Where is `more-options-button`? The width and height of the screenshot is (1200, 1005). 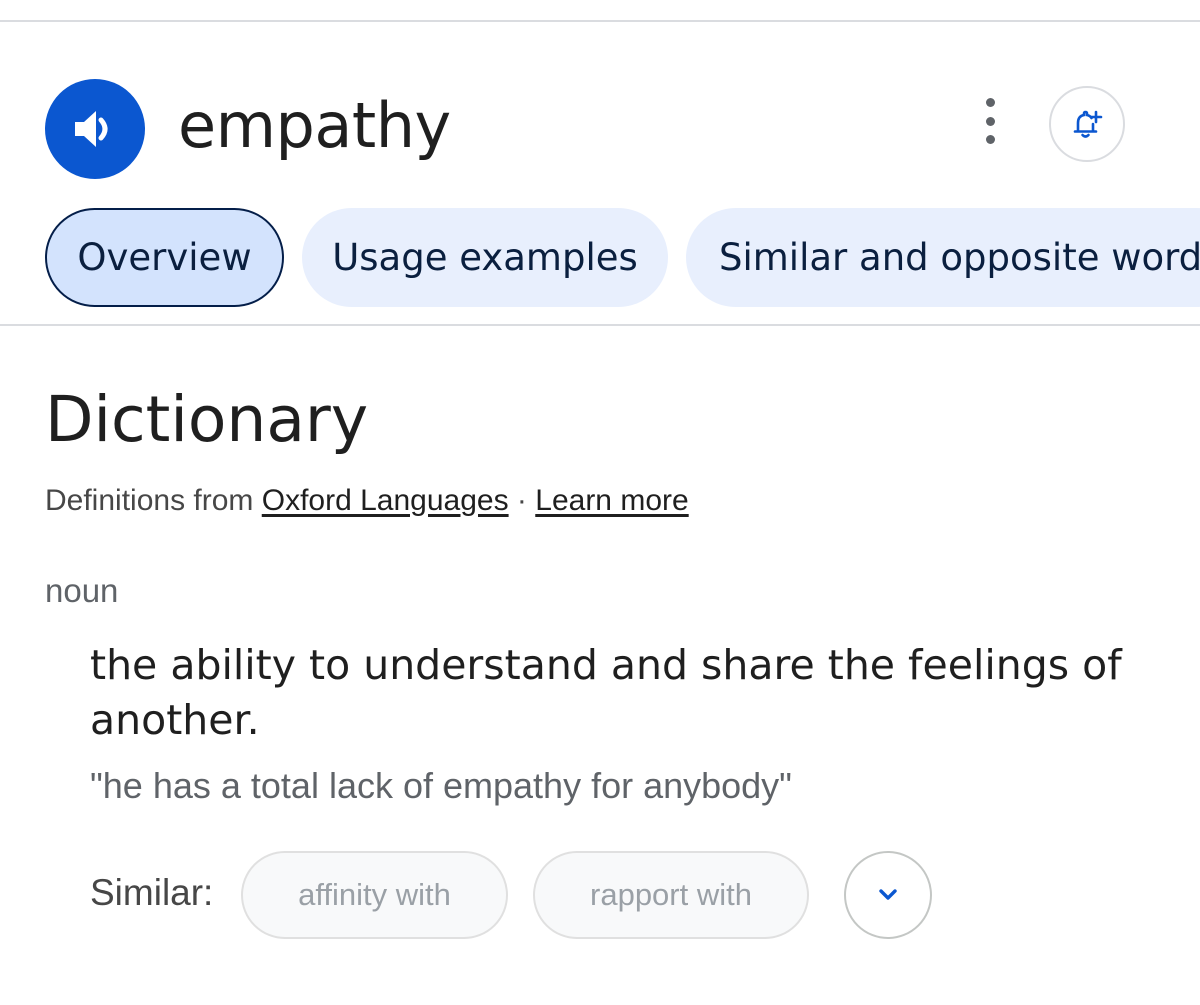 more-options-button is located at coordinates (990, 121).